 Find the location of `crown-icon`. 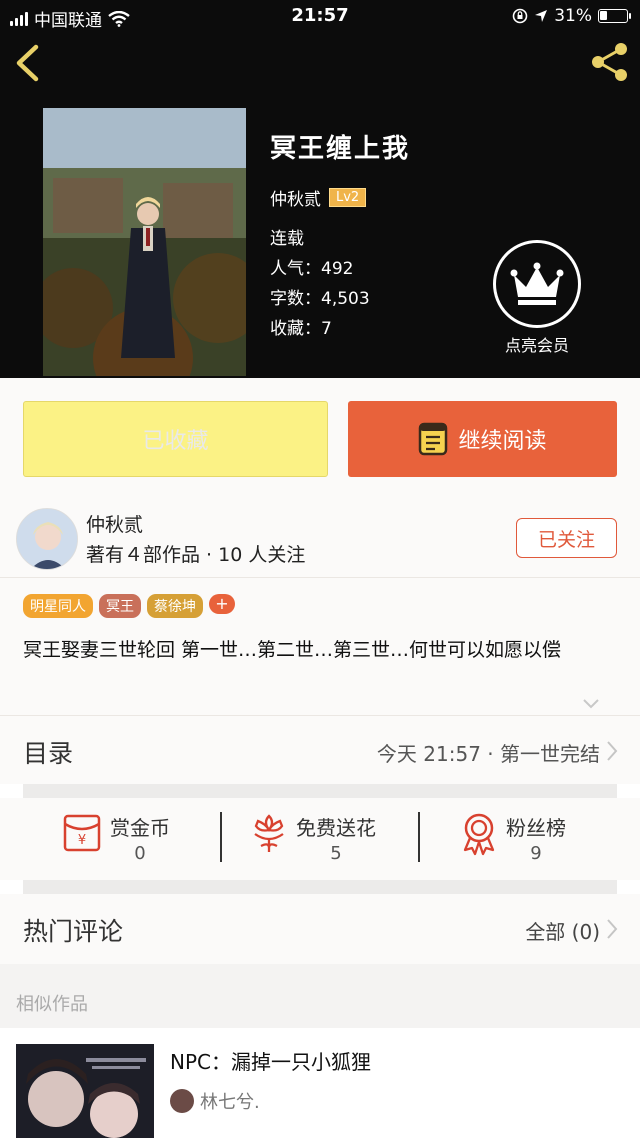

crown-icon is located at coordinates (537, 283).